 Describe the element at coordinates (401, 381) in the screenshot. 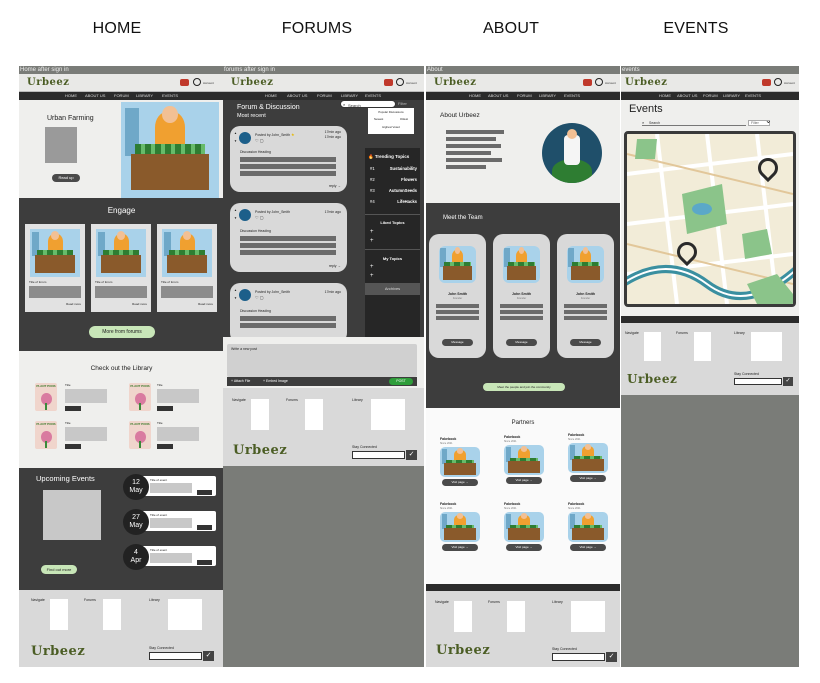

I see `post-button: POST` at that location.